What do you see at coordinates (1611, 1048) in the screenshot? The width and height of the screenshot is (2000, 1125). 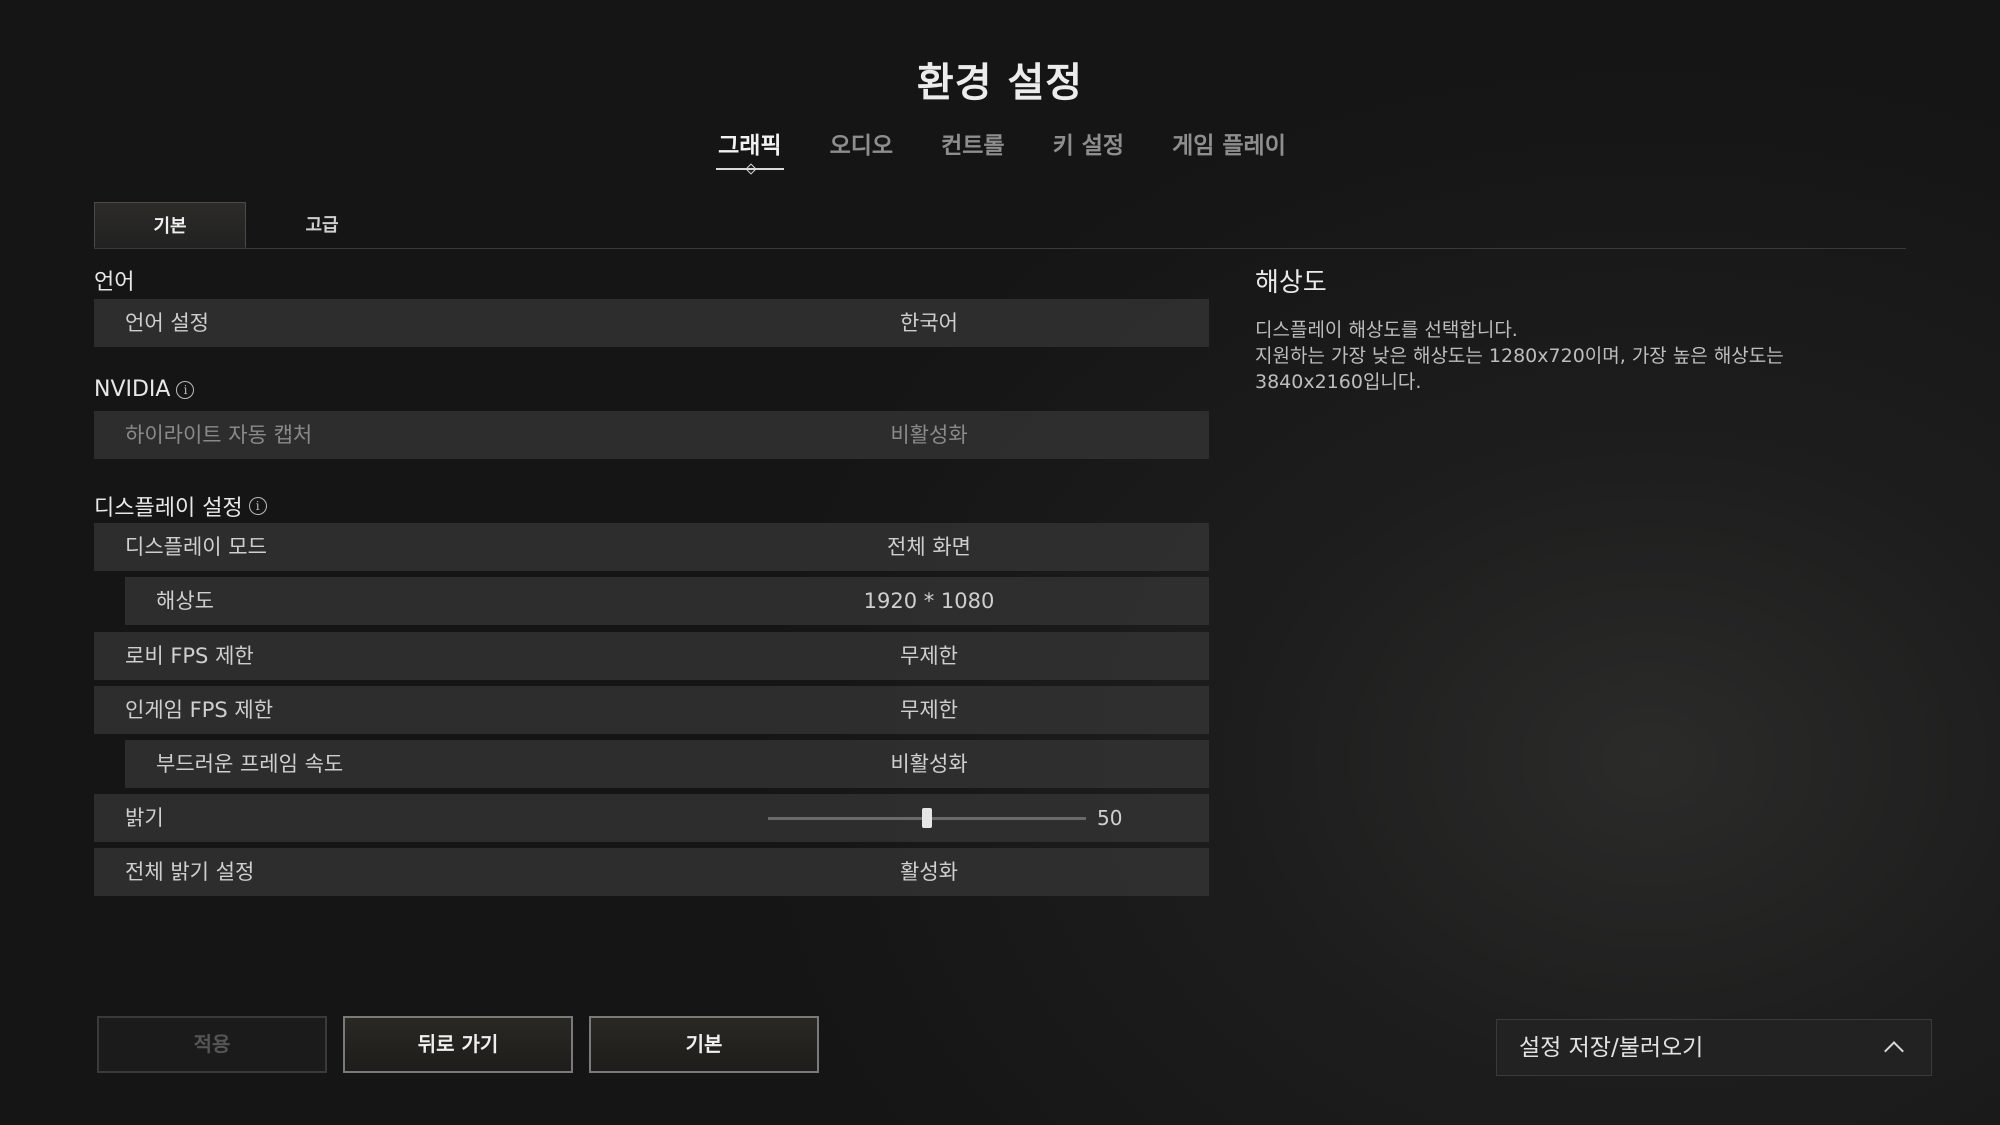 I see `preset-label: 설정 저장/불러오기` at bounding box center [1611, 1048].